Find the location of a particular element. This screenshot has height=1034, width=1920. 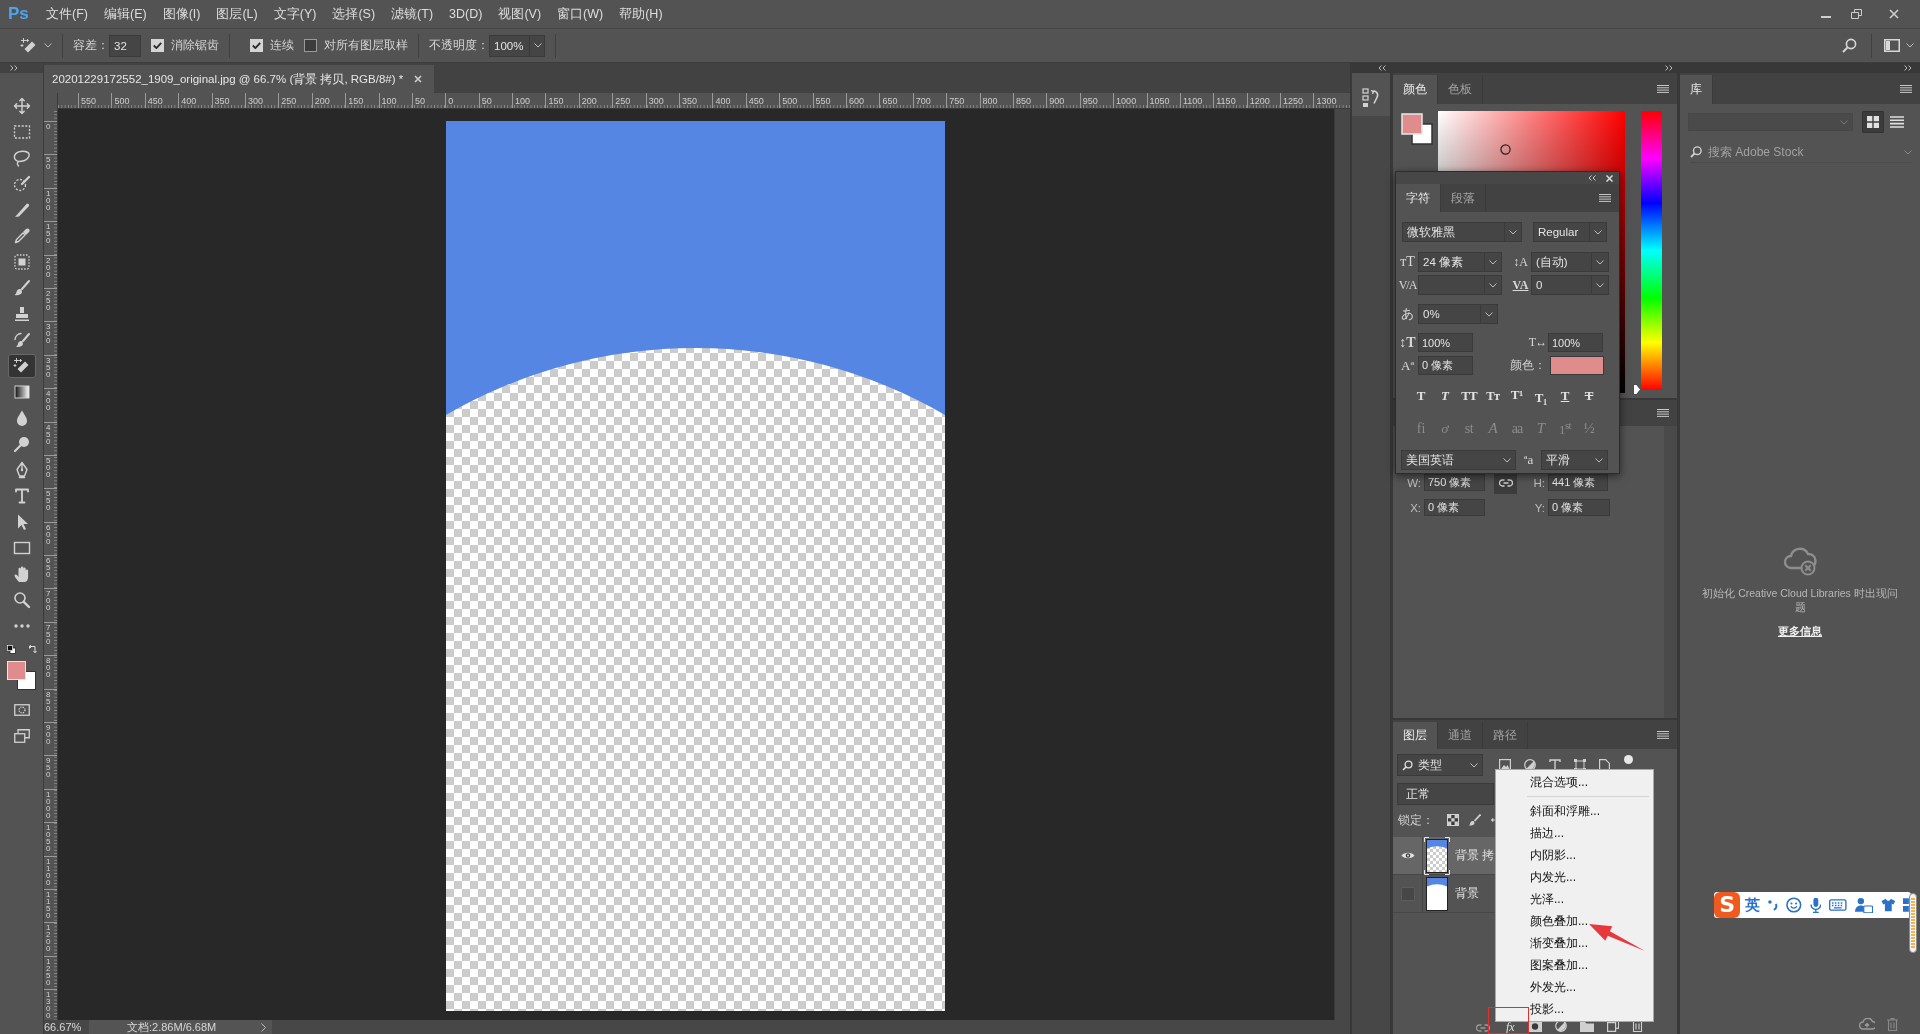

antialias-dropdown: 平滑 is located at coordinates (1574, 460).